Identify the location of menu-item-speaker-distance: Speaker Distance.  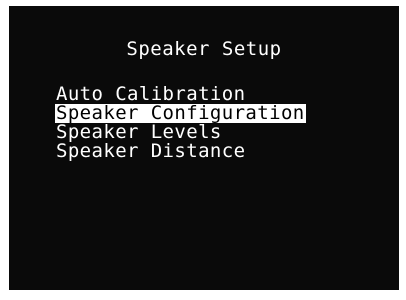
(150, 151).